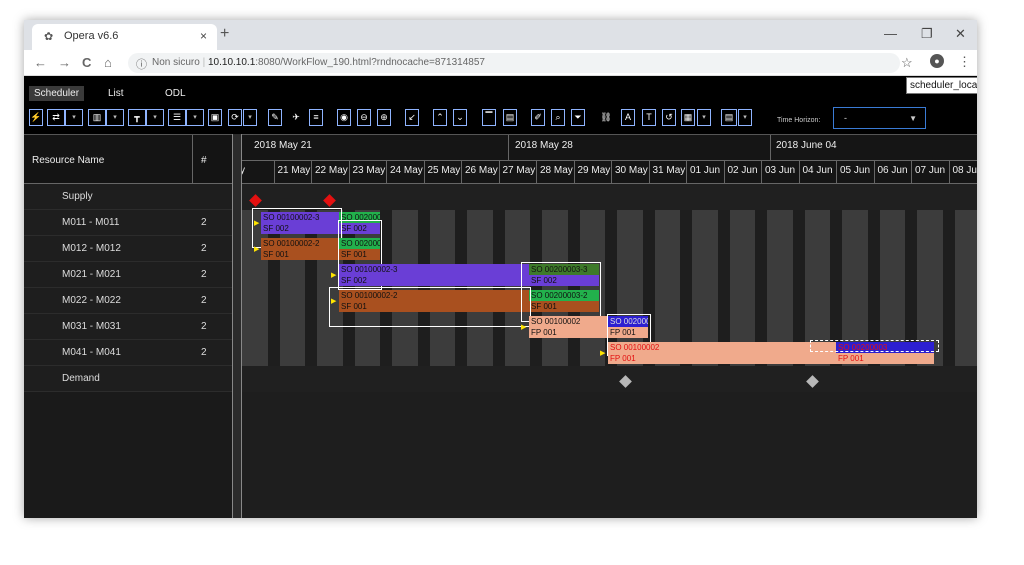  I want to click on toolbar-calendar-icon: ▦, so click(688, 117).